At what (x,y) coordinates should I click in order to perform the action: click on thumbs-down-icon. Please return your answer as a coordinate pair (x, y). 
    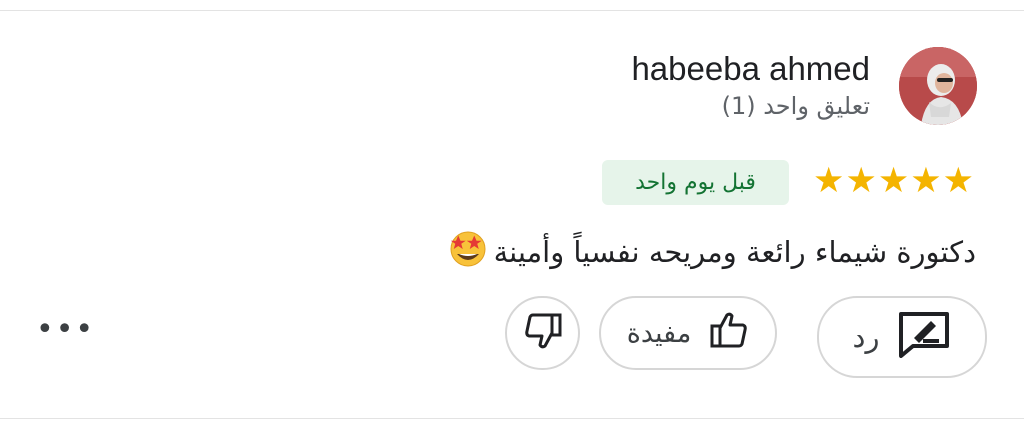
    Looking at the image, I should click on (543, 333).